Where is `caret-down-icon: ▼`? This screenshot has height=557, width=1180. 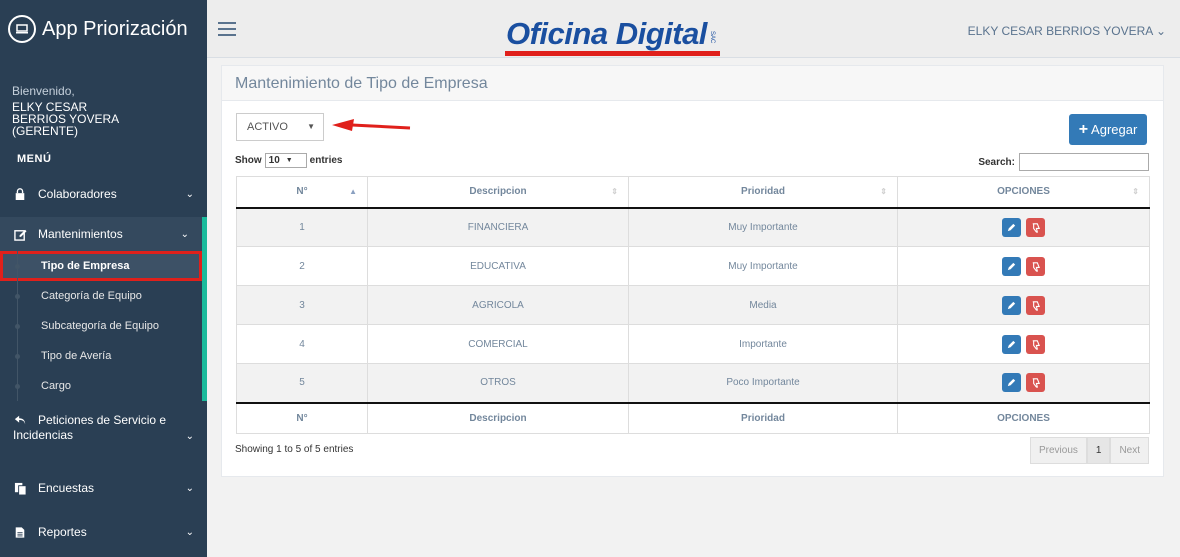
caret-down-icon: ▼ is located at coordinates (311, 126).